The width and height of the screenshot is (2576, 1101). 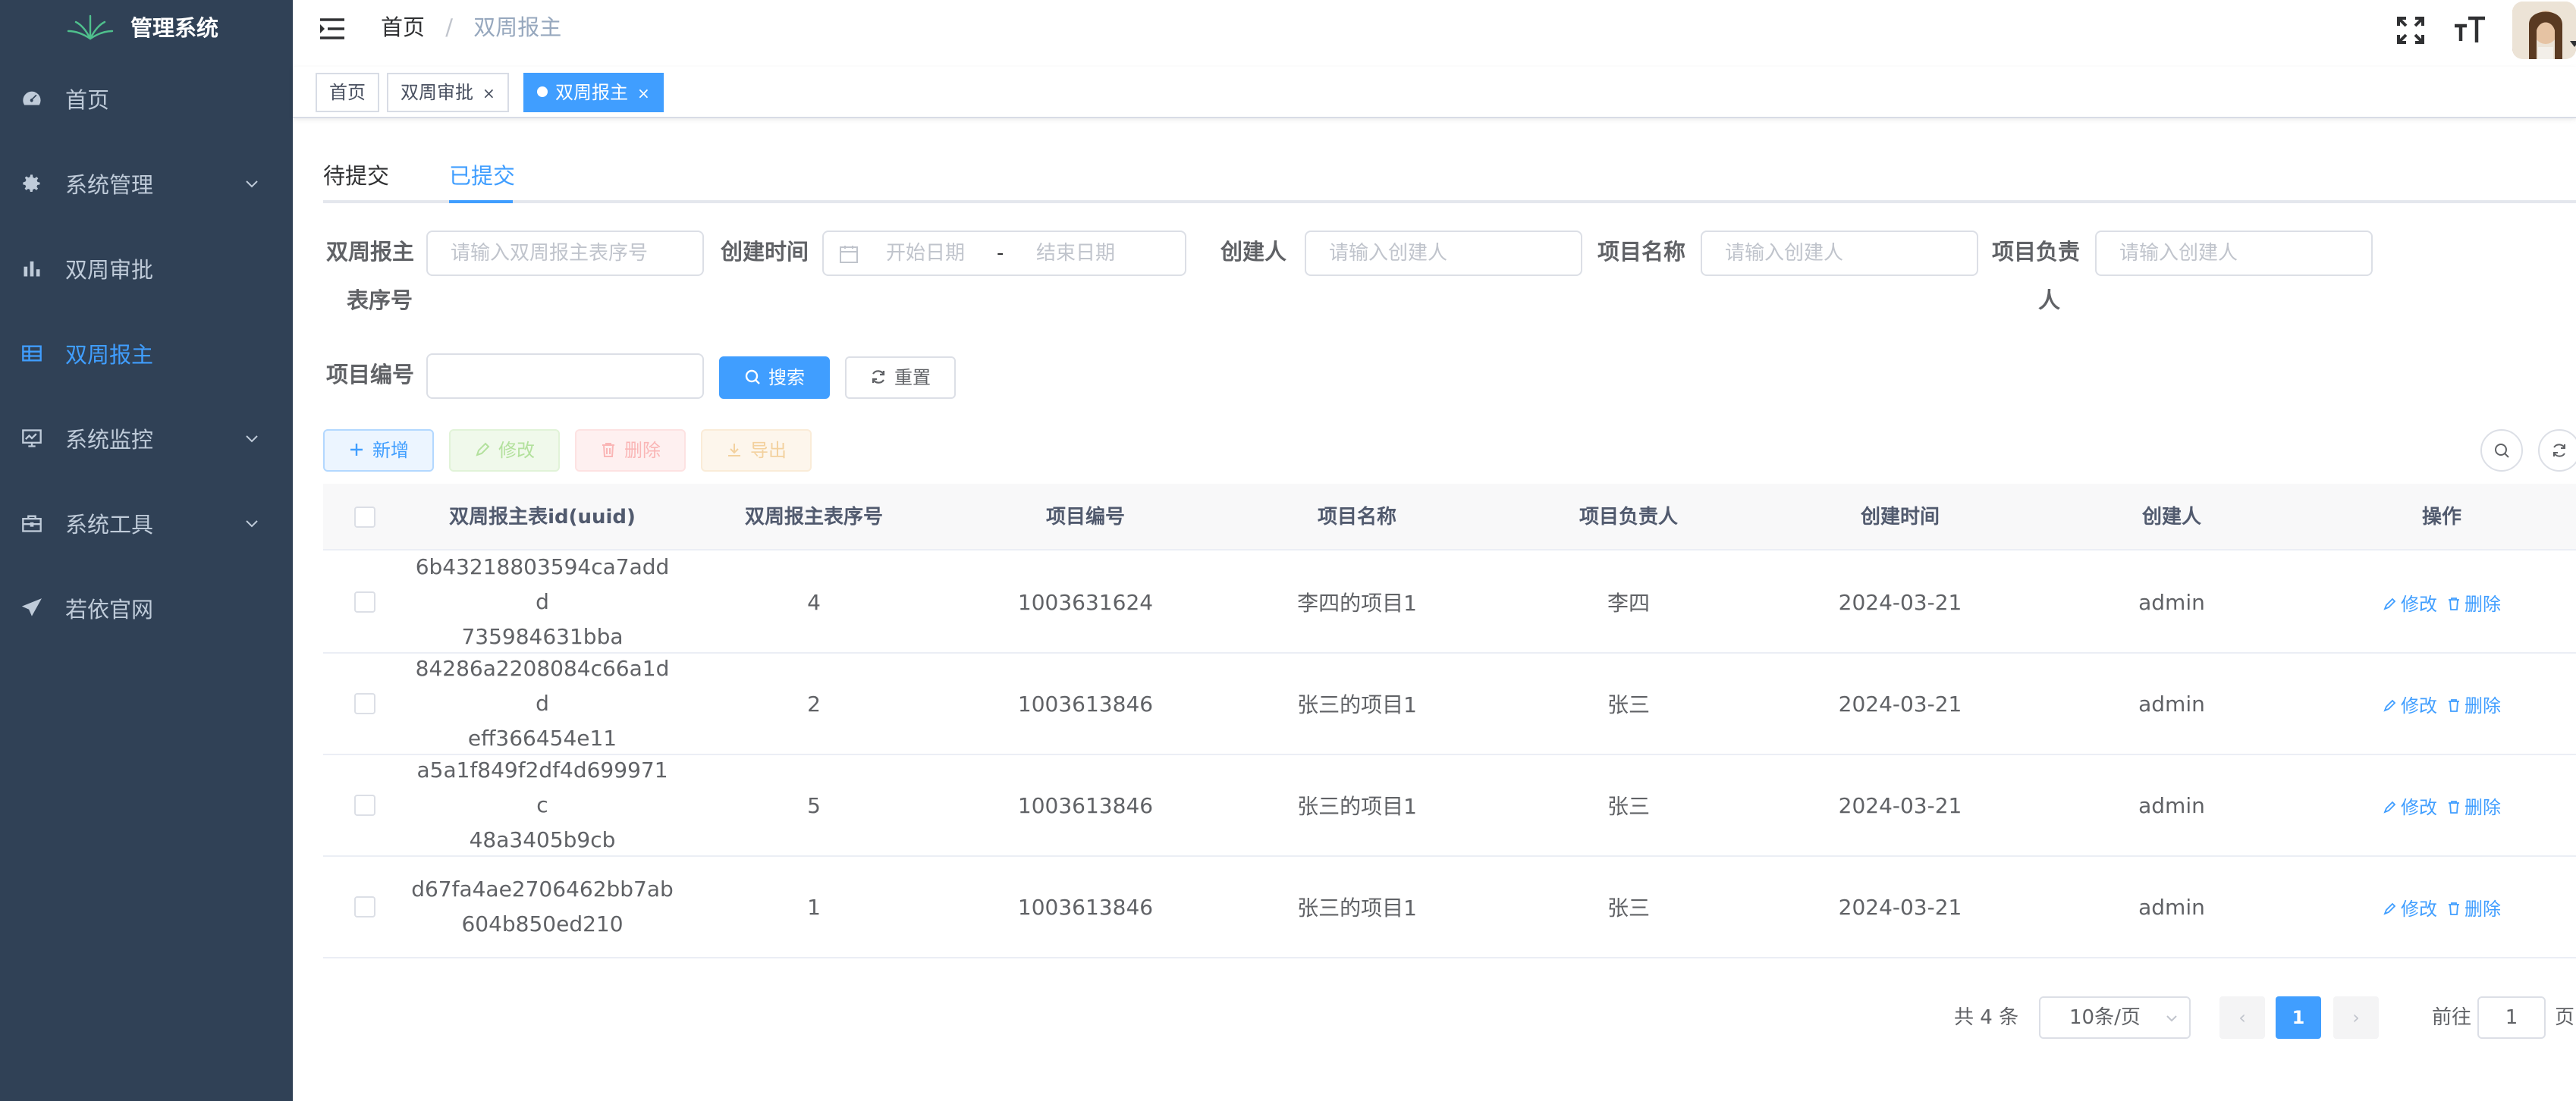 I want to click on tag-home: 首页, so click(x=347, y=92).